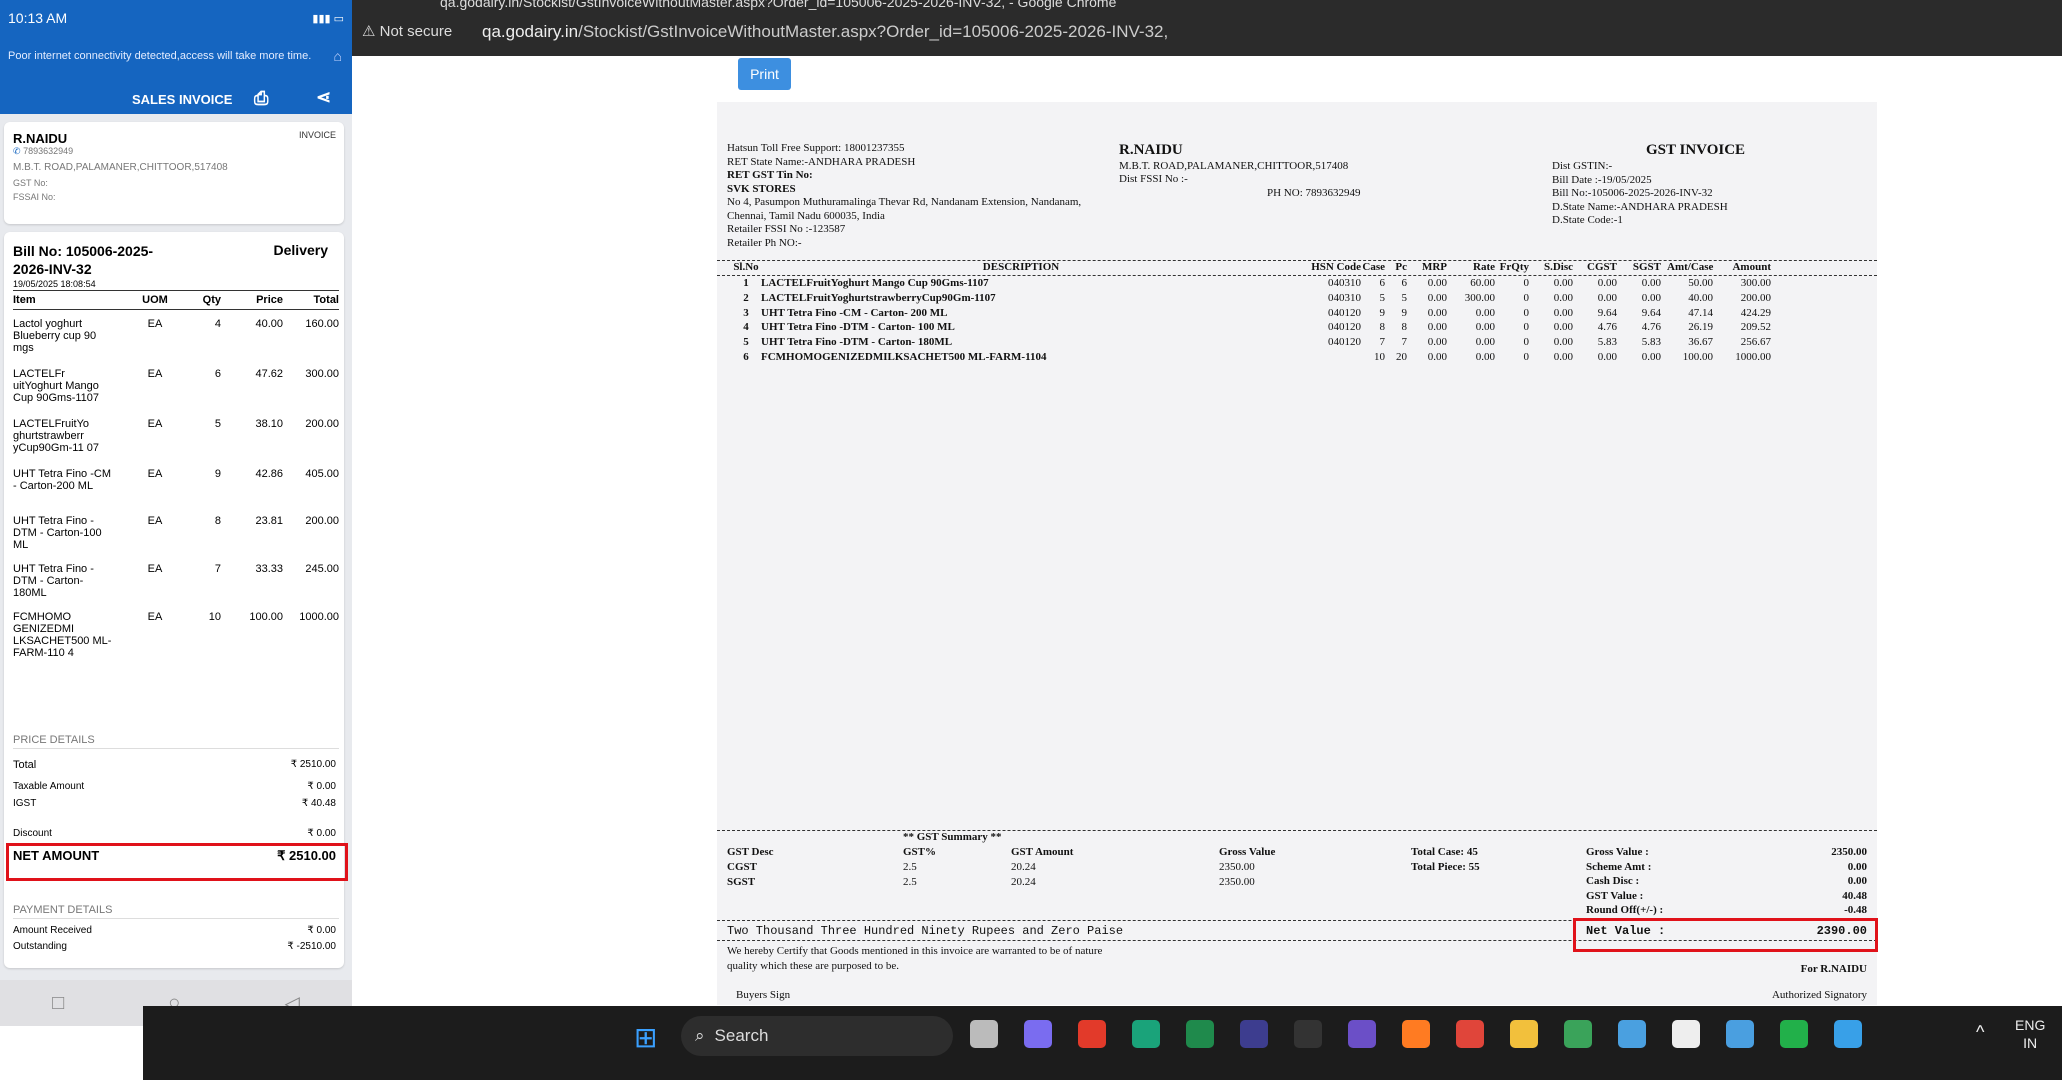 This screenshot has width=2062, height=1080. I want to click on invoice-cell: 5, so click(746, 342).